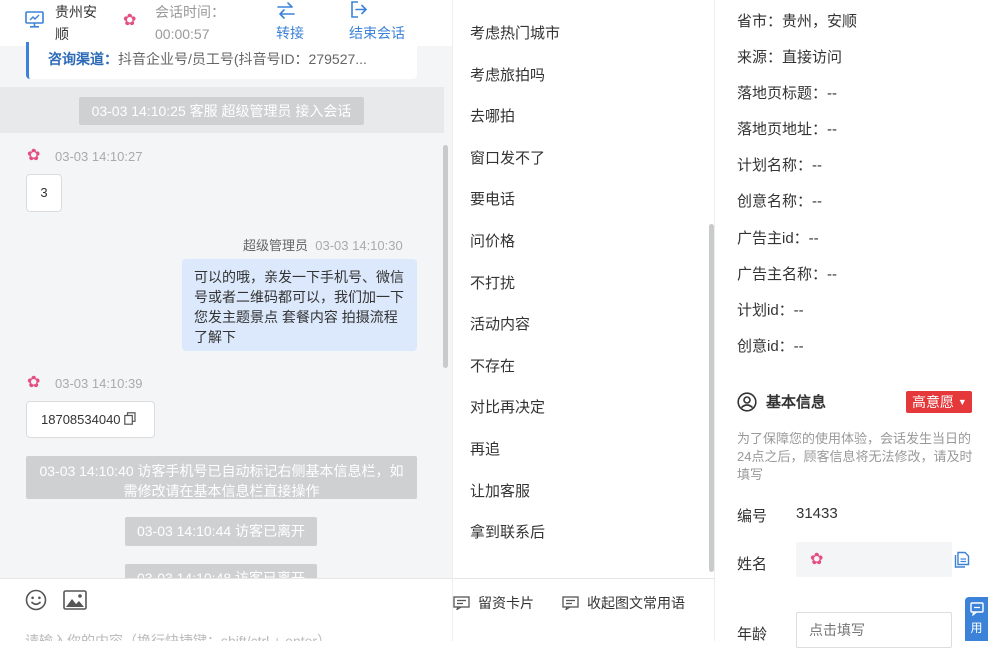 The height and width of the screenshot is (648, 988). Describe the element at coordinates (286, 10) in the screenshot. I see `transfer-icon` at that location.